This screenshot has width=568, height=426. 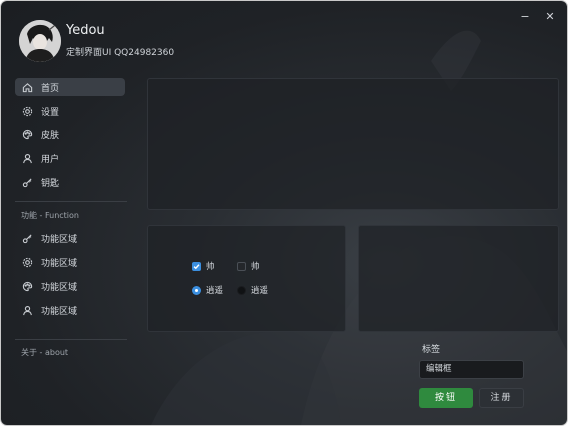 What do you see at coordinates (85, 30) in the screenshot?
I see `user-name: Yedou` at bounding box center [85, 30].